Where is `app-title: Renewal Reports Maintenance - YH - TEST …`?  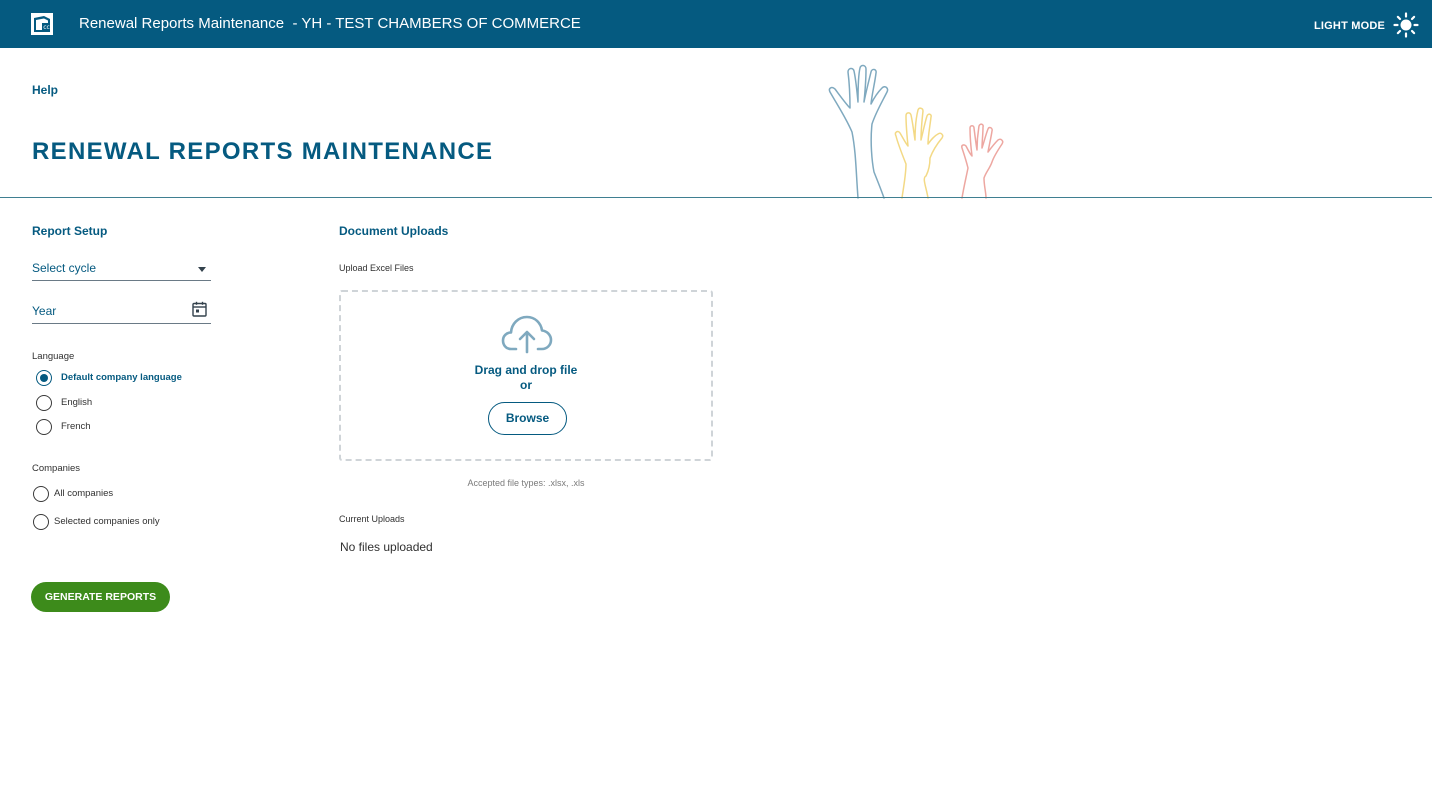 app-title: Renewal Reports Maintenance - YH - TEST … is located at coordinates (330, 23).